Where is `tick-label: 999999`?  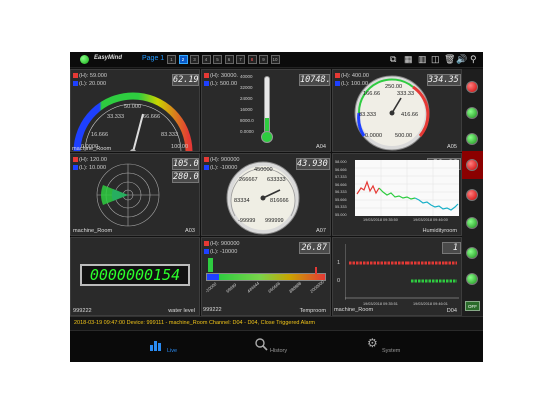
tick-label: 999999 is located at coordinates (274, 221).